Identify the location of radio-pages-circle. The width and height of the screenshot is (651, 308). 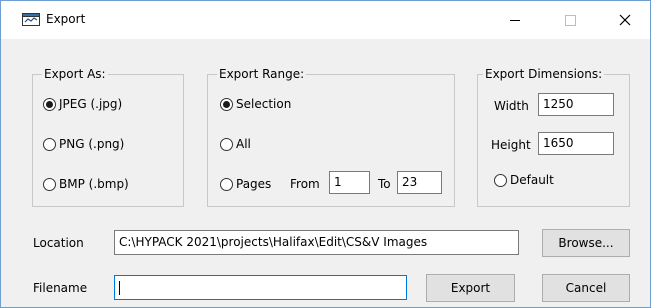
(226, 184).